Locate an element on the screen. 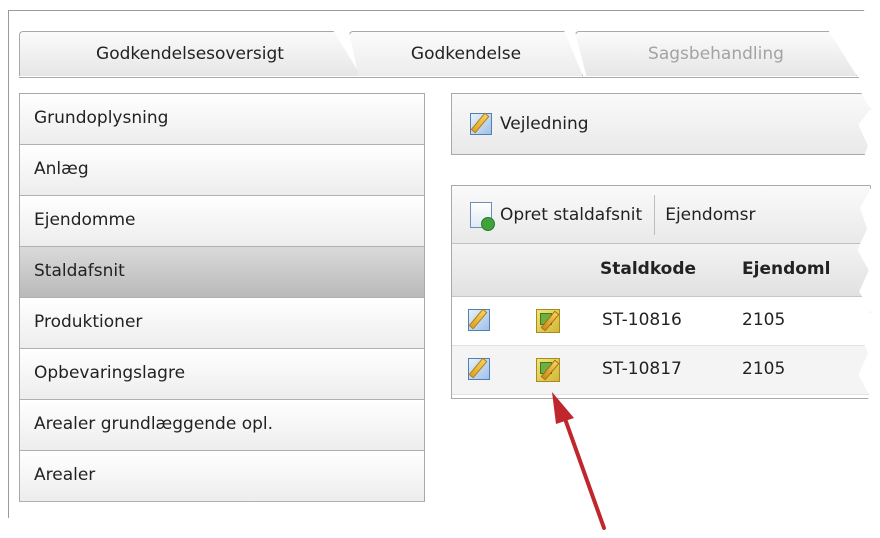 This screenshot has height=538, width=880. table-row: ST-10817 2105 is located at coordinates (661, 370).